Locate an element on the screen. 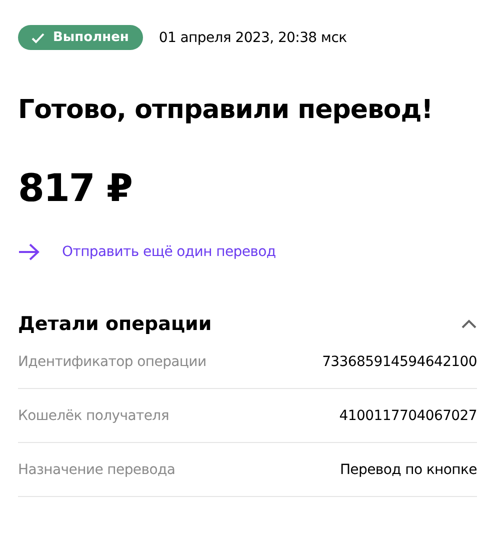  detail-value: 733685914594642100 is located at coordinates (399, 362).